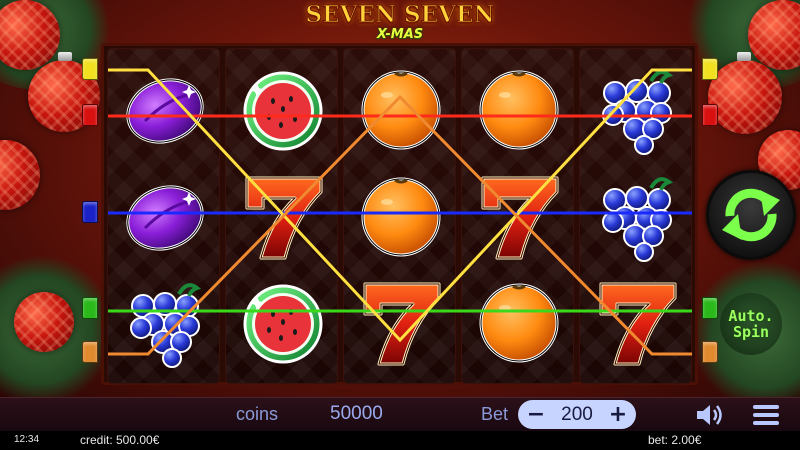 This screenshot has height=450, width=800. I want to click on payline-marker-red-left, so click(90, 115).